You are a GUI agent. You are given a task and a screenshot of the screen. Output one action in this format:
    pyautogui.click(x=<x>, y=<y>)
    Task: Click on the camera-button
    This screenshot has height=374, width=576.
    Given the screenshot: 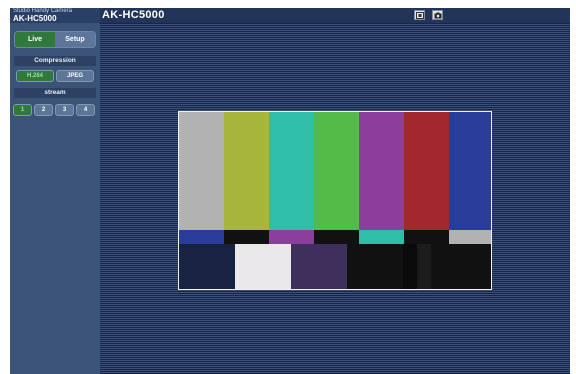 What is the action you would take?
    pyautogui.click(x=437, y=15)
    